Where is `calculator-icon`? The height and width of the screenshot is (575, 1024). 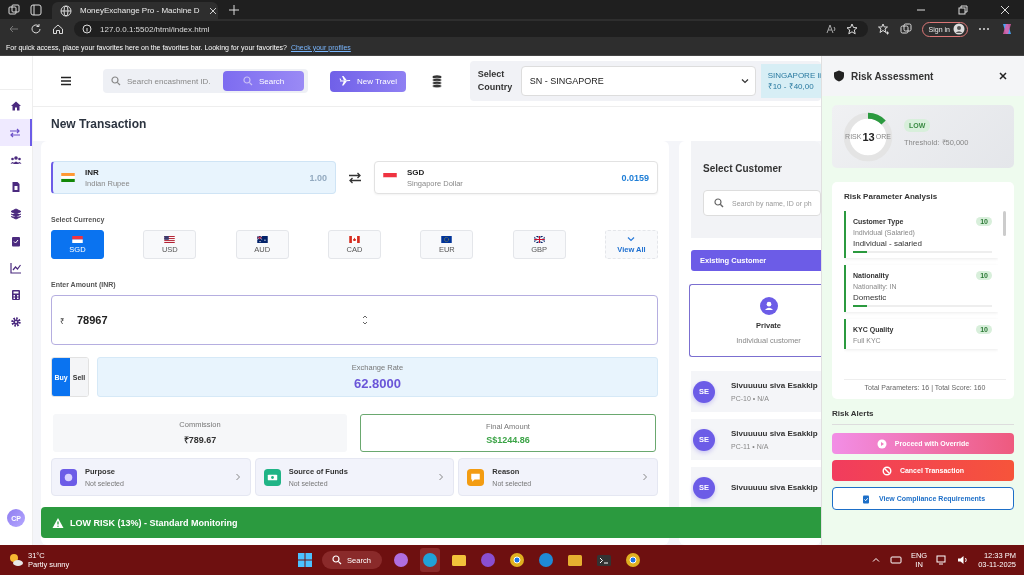 calculator-icon is located at coordinates (16, 294).